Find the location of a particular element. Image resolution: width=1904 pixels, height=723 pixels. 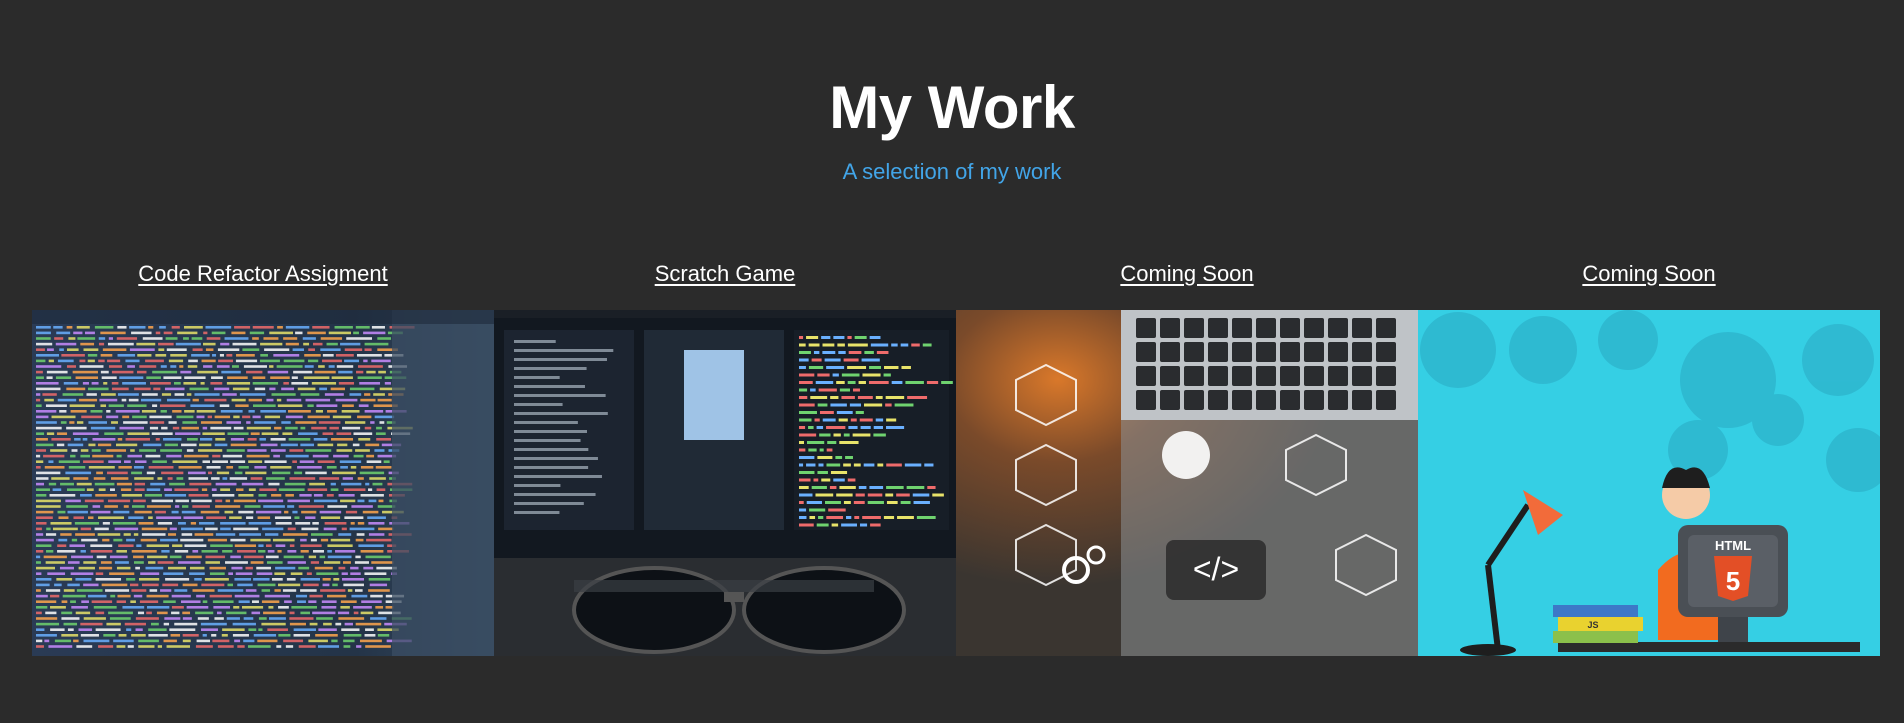

html-label: HTML is located at coordinates (1733, 545).